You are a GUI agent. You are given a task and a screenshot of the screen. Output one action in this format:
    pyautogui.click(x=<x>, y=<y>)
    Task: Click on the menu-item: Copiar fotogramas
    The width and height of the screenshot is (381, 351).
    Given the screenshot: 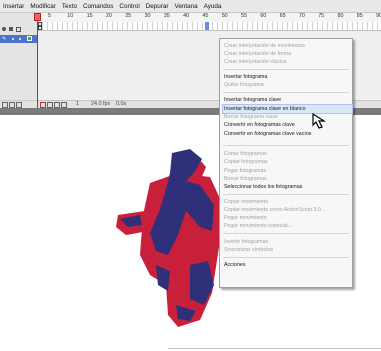 What is the action you would take?
    pyautogui.click(x=246, y=162)
    